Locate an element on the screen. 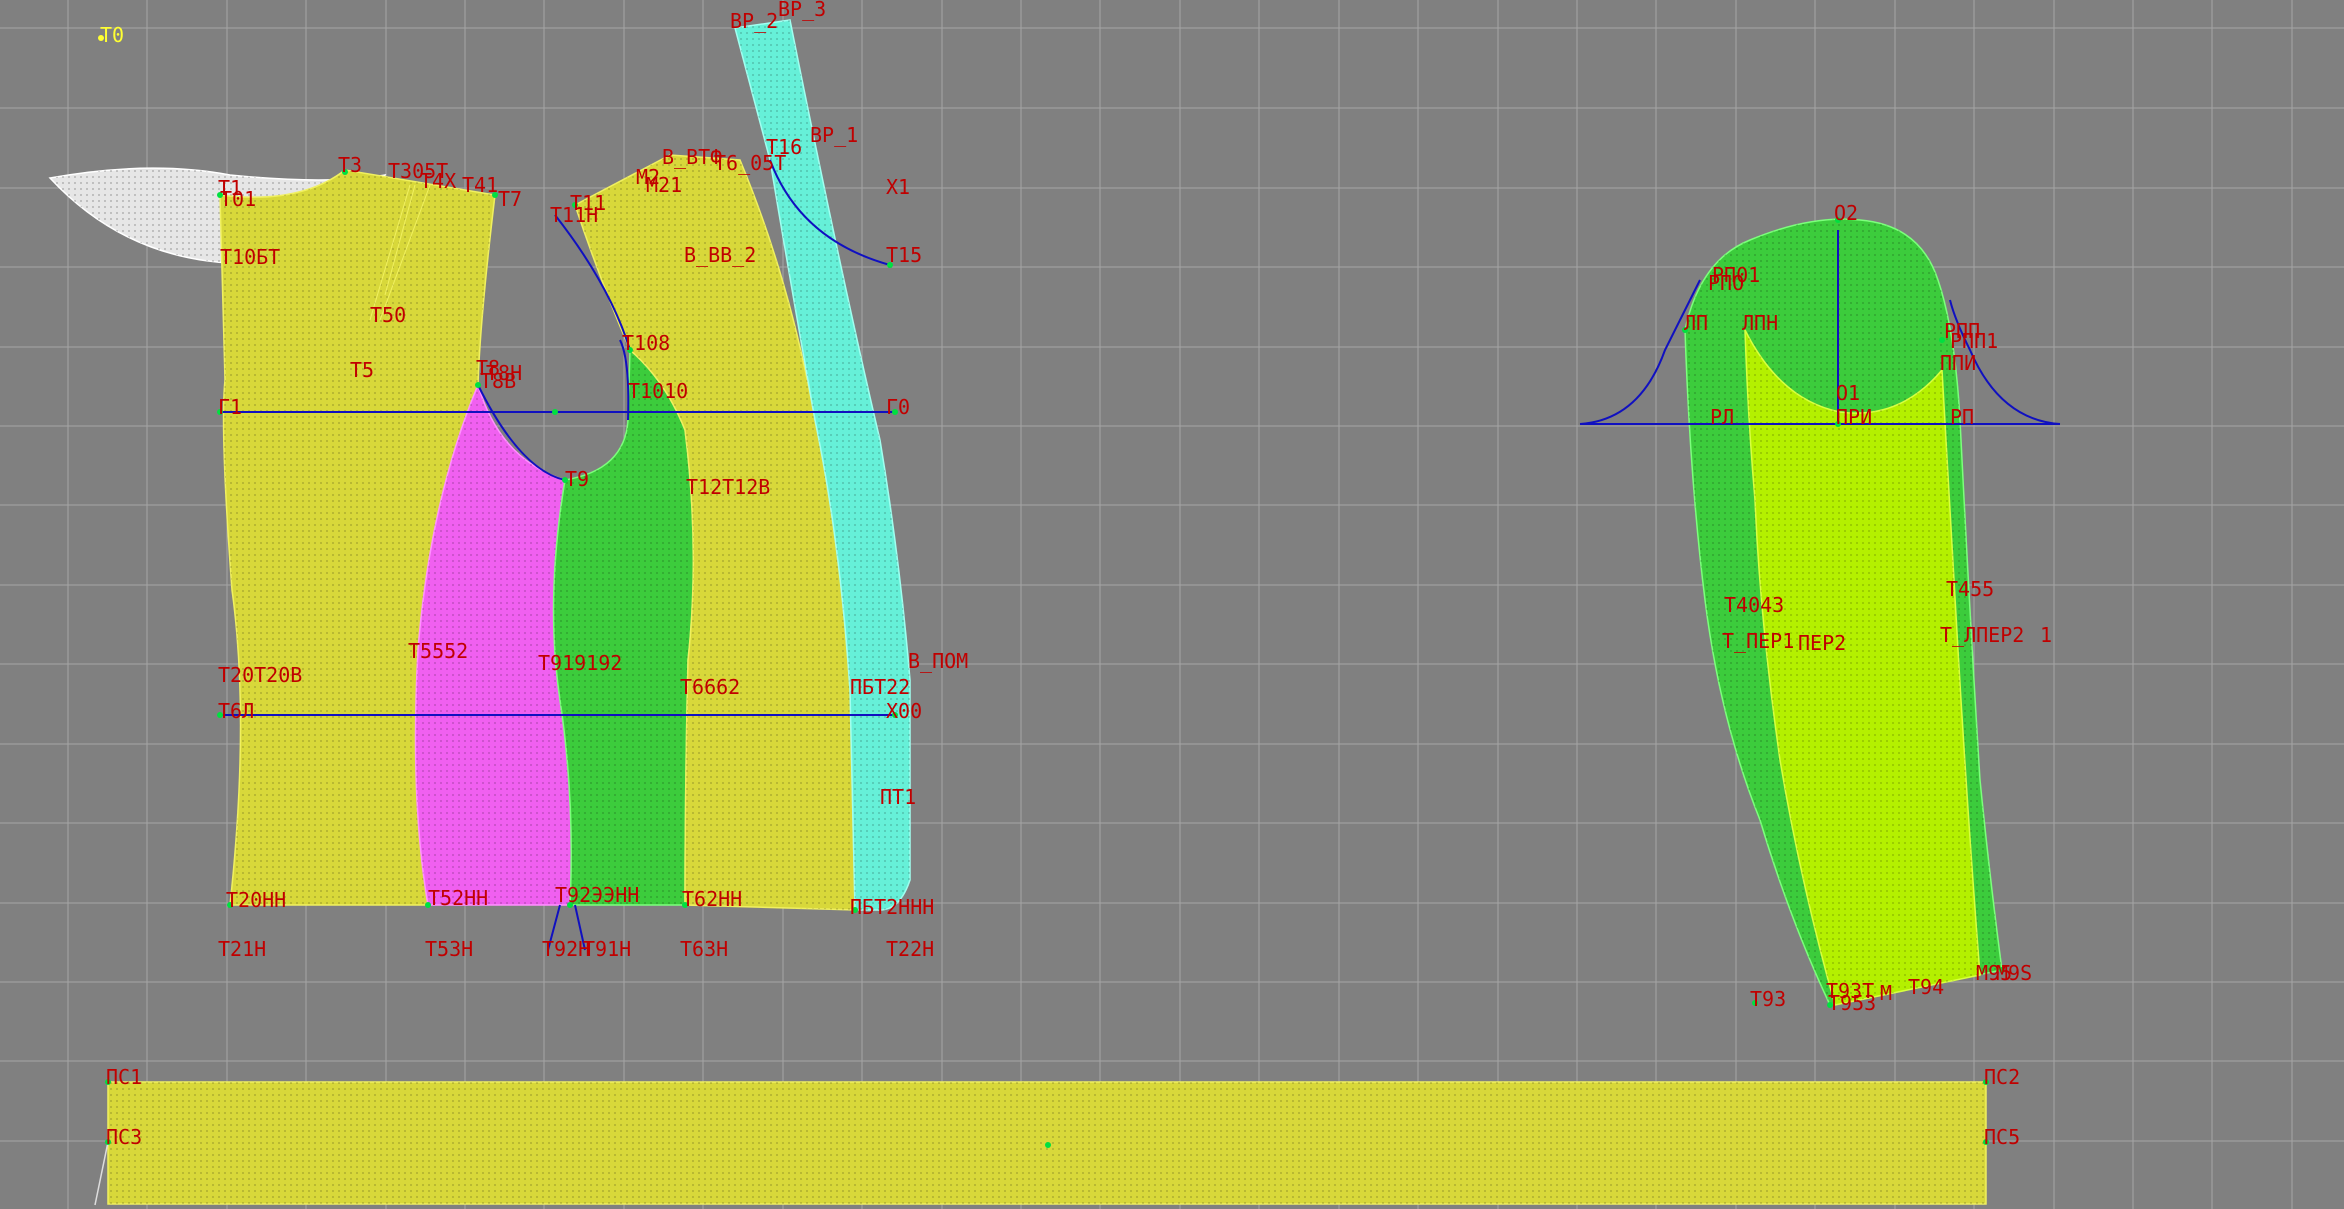 The height and width of the screenshot is (1209, 2344). point-label: Г1 is located at coordinates (230, 407).